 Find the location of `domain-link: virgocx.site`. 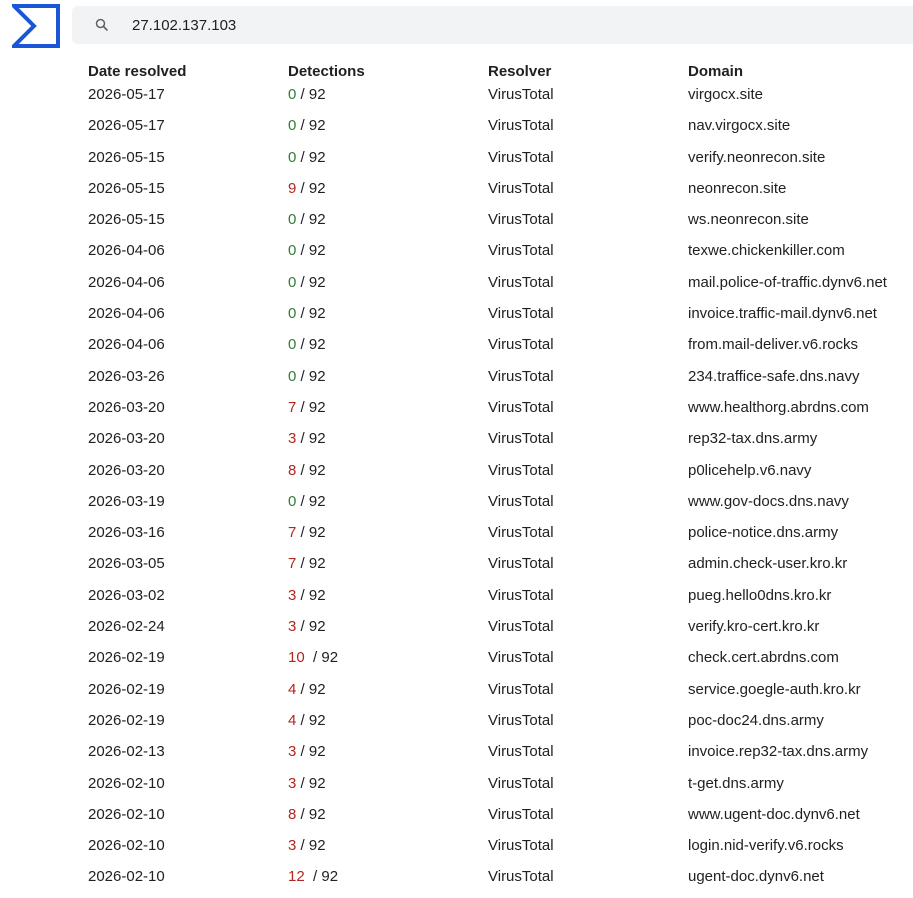

domain-link: virgocx.site is located at coordinates (725, 94).